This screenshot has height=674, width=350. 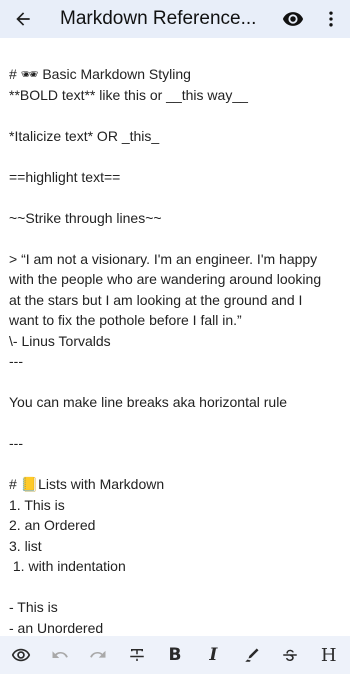 I want to click on text-format-icon, so click(x=136, y=655).